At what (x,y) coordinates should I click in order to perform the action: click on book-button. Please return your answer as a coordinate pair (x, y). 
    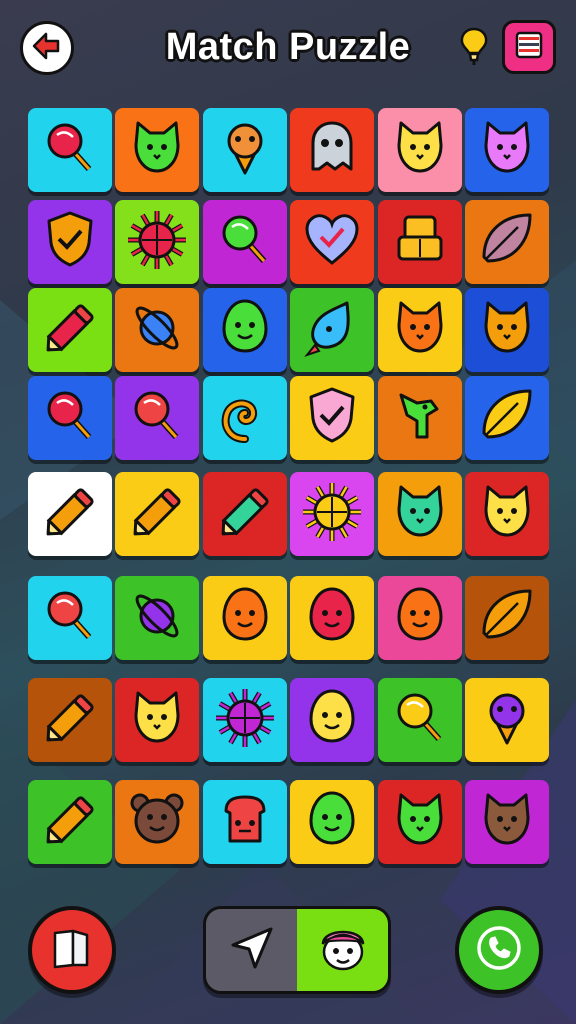
    Looking at the image, I should click on (72, 950).